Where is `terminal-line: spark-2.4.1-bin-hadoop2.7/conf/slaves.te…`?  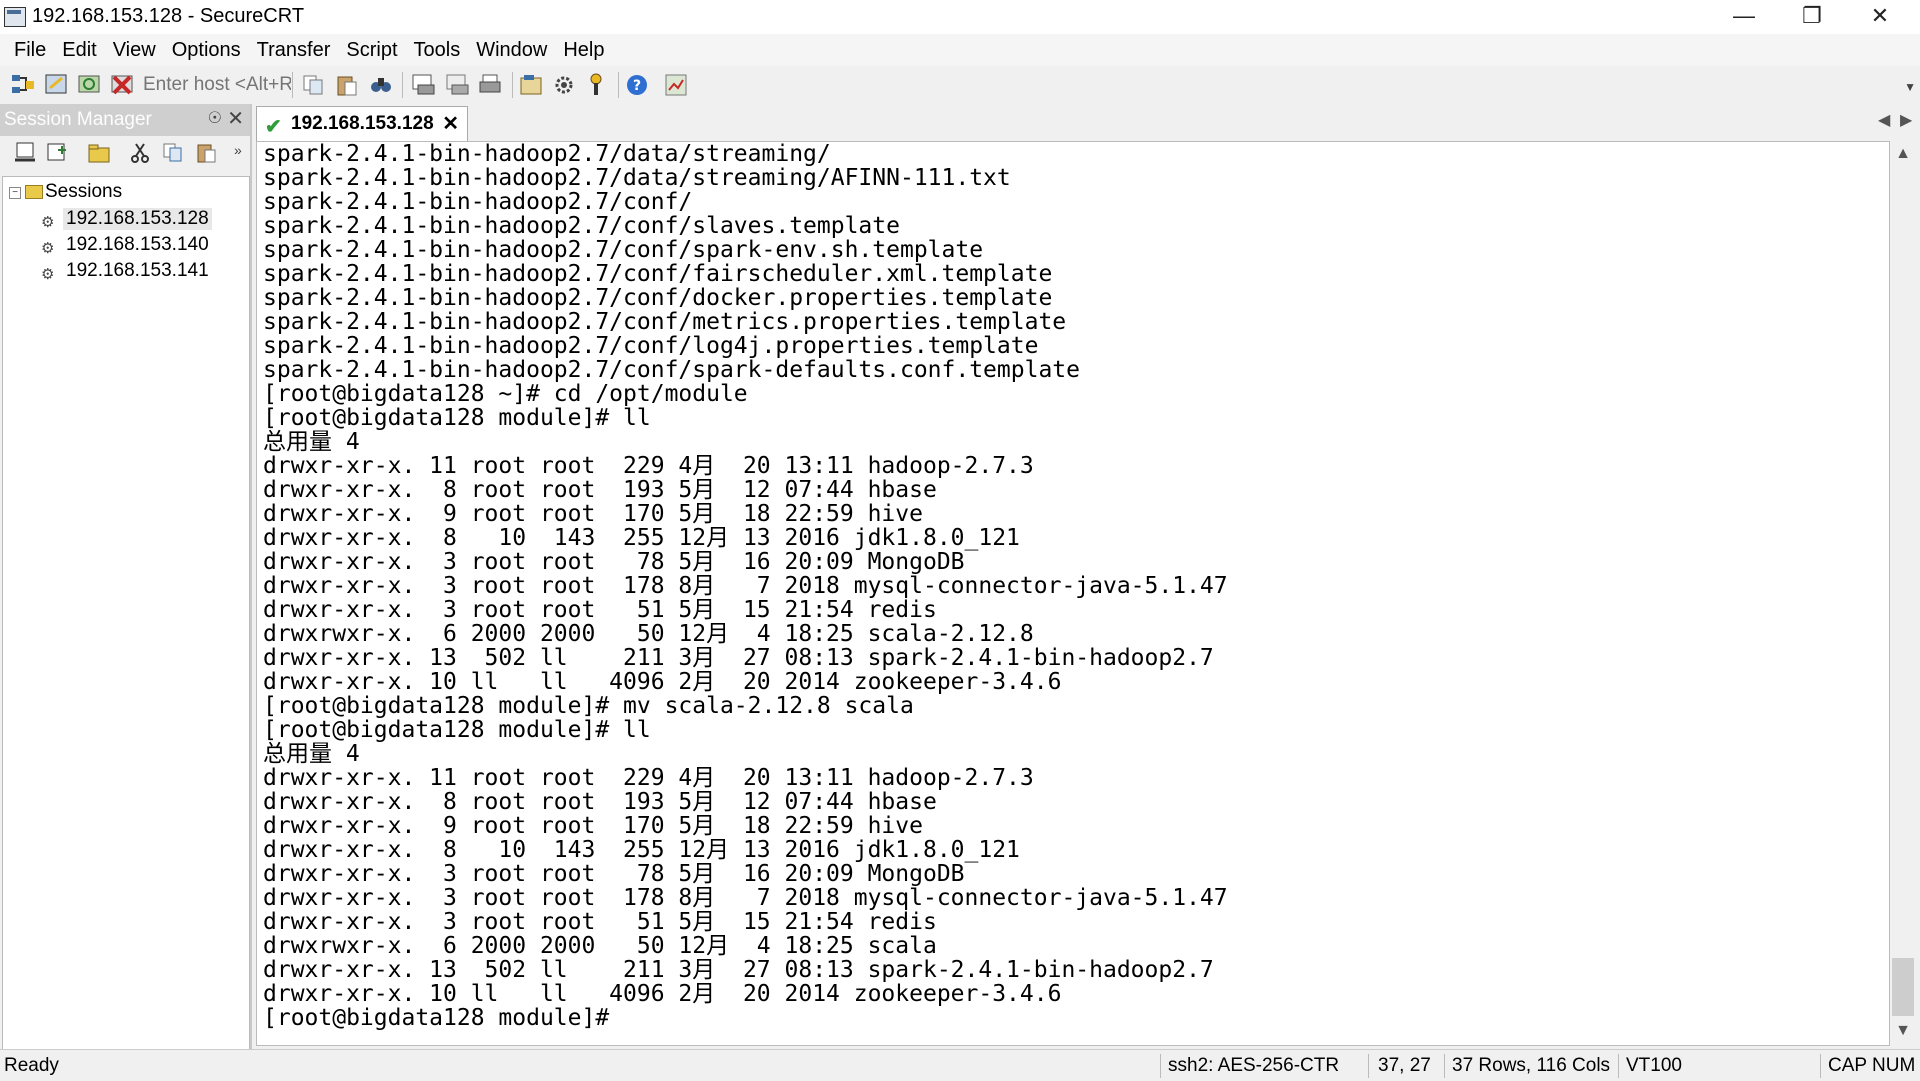 terminal-line: spark-2.4.1-bin-hadoop2.7/conf/slaves.te… is located at coordinates (581, 226).